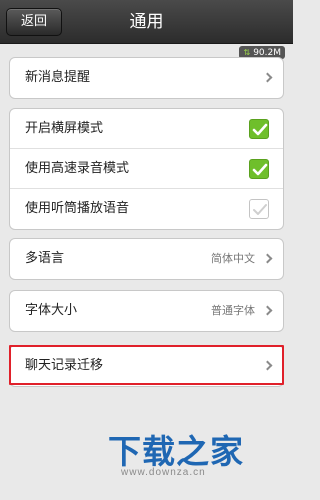  What do you see at coordinates (247, 52) in the screenshot?
I see `transfer-arrows-icon: ⇅` at bounding box center [247, 52].